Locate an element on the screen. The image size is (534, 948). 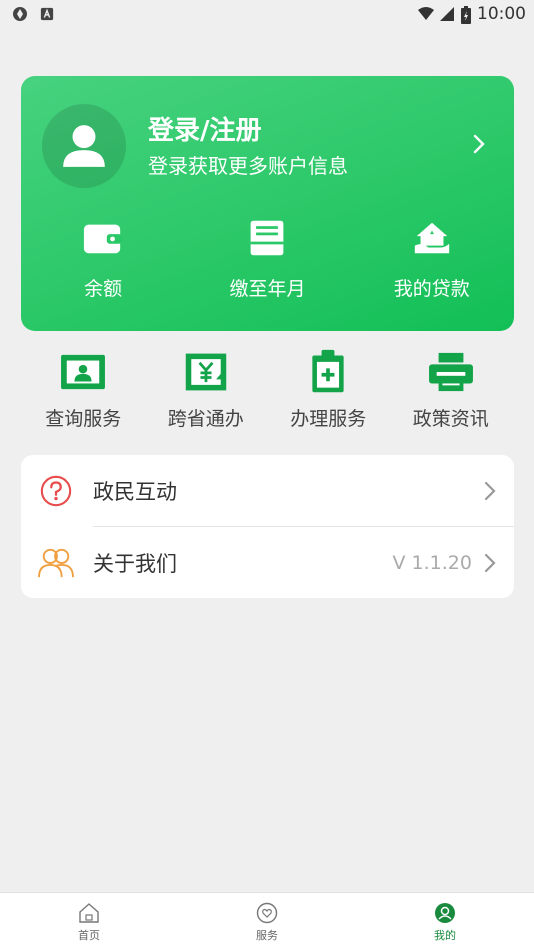
login-register-title: 登录/注册 is located at coordinates (205, 128).